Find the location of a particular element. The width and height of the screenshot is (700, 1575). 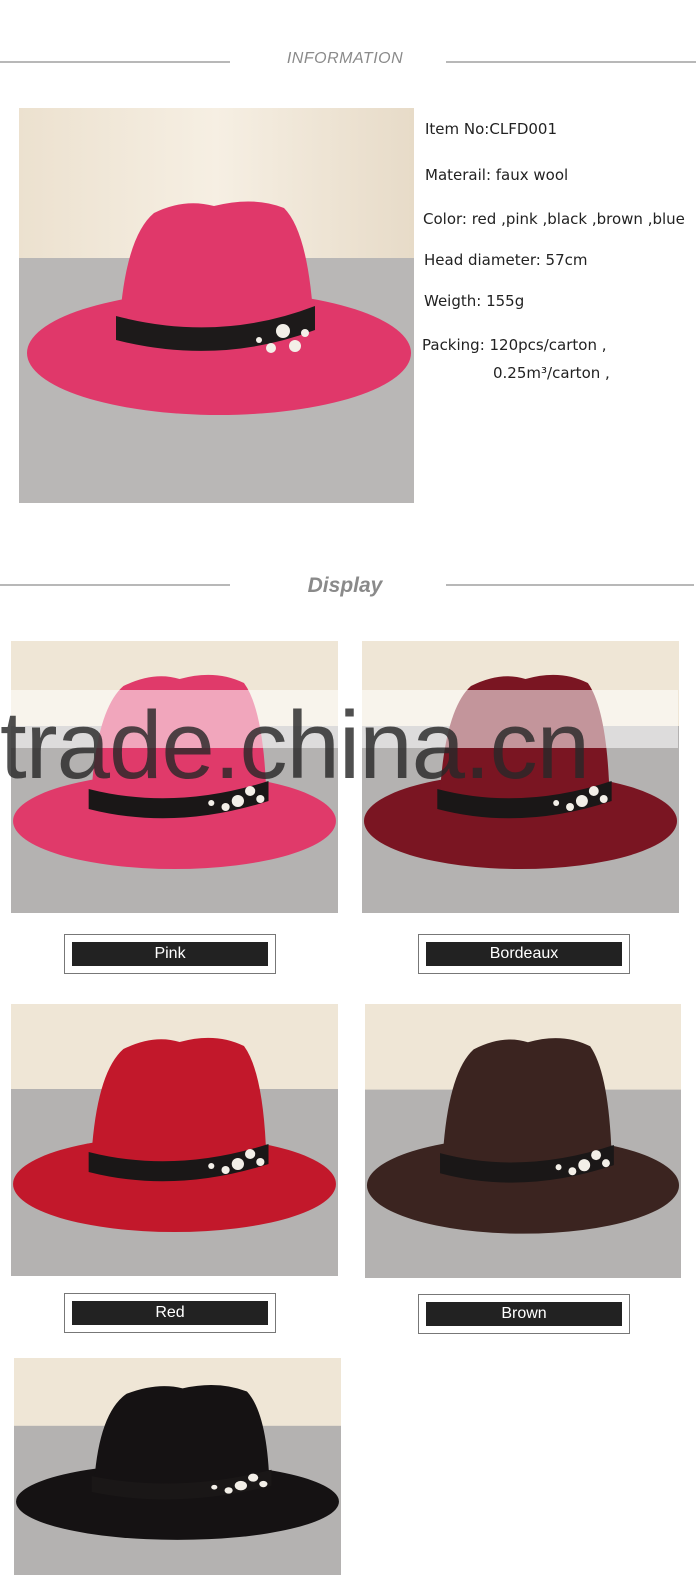

product-photo-bordeaux is located at coordinates (520, 777).